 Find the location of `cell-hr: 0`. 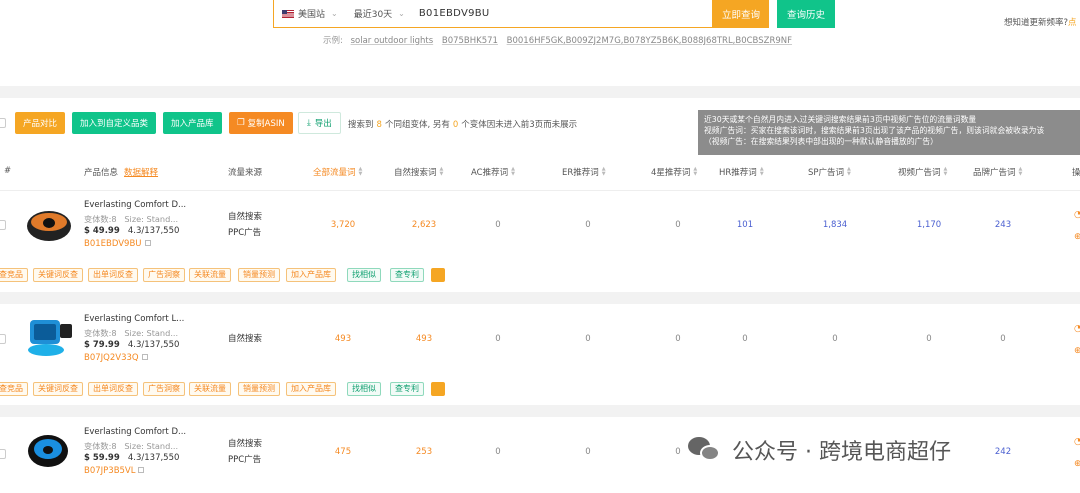

cell-hr: 0 is located at coordinates (745, 339).